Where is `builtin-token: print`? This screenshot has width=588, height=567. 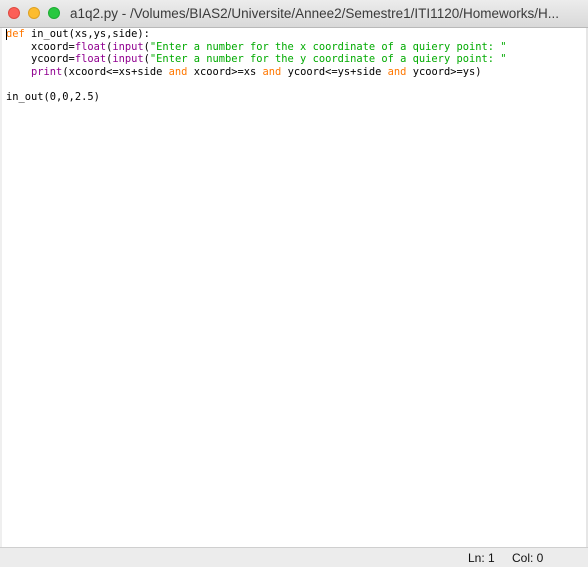 builtin-token: print is located at coordinates (47, 72).